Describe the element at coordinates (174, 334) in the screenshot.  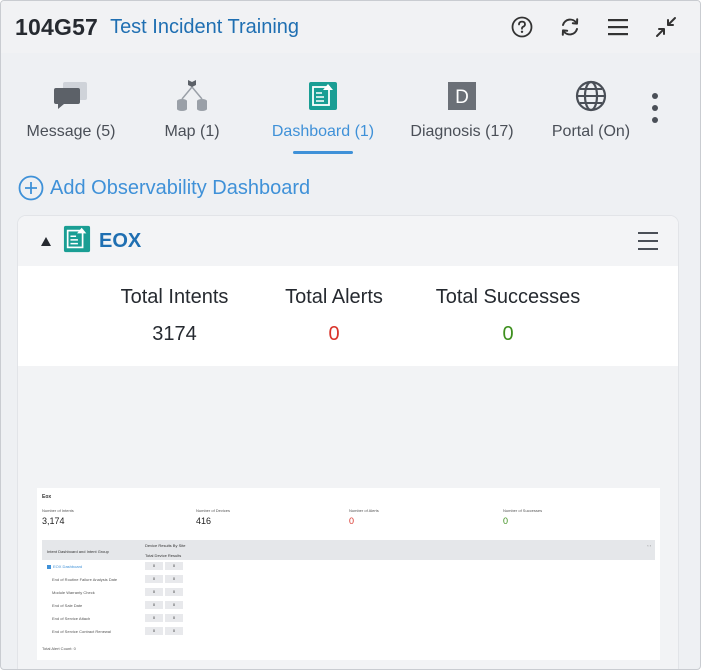
I see `stat-value: 3174` at that location.